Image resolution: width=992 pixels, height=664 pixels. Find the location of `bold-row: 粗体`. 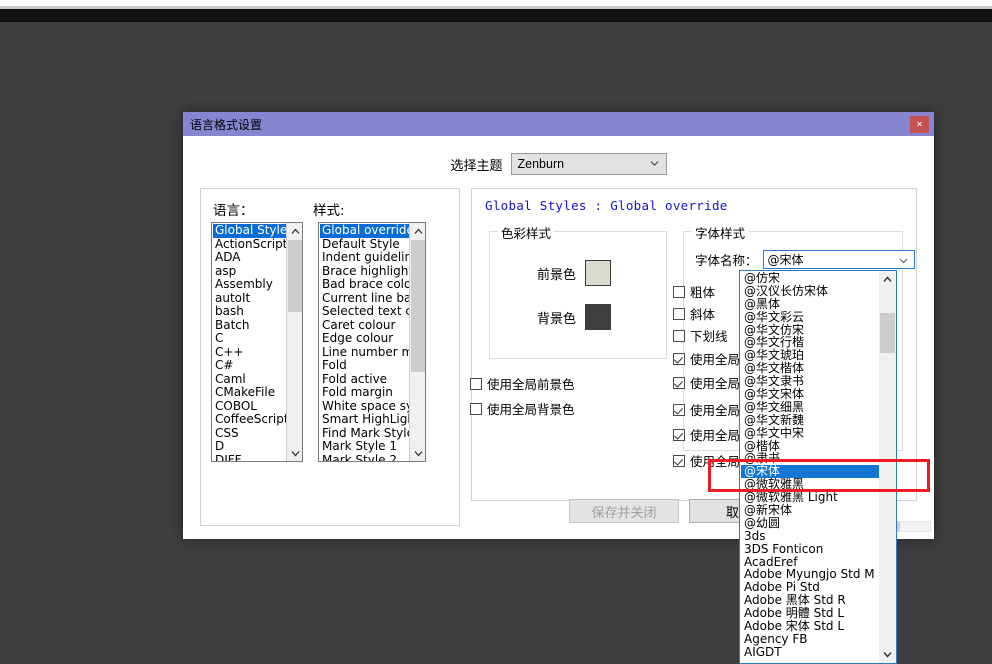

bold-row: 粗体 is located at coordinates (694, 291).